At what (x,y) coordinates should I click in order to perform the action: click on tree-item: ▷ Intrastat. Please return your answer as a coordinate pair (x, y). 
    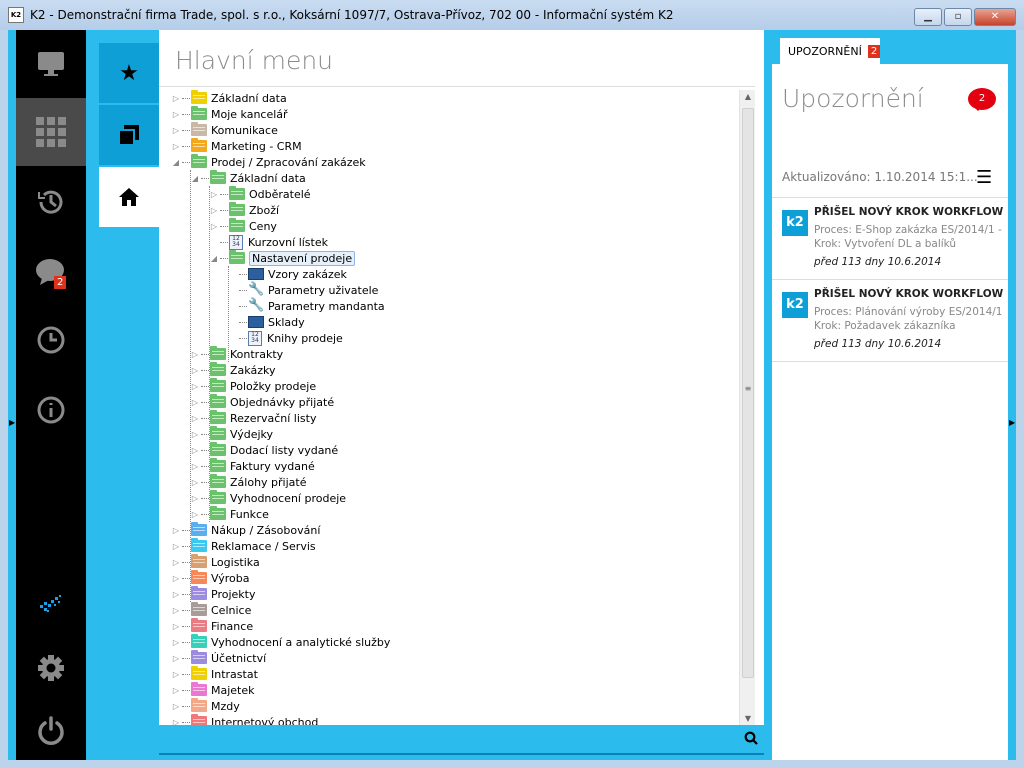
    Looking at the image, I should click on (214, 674).